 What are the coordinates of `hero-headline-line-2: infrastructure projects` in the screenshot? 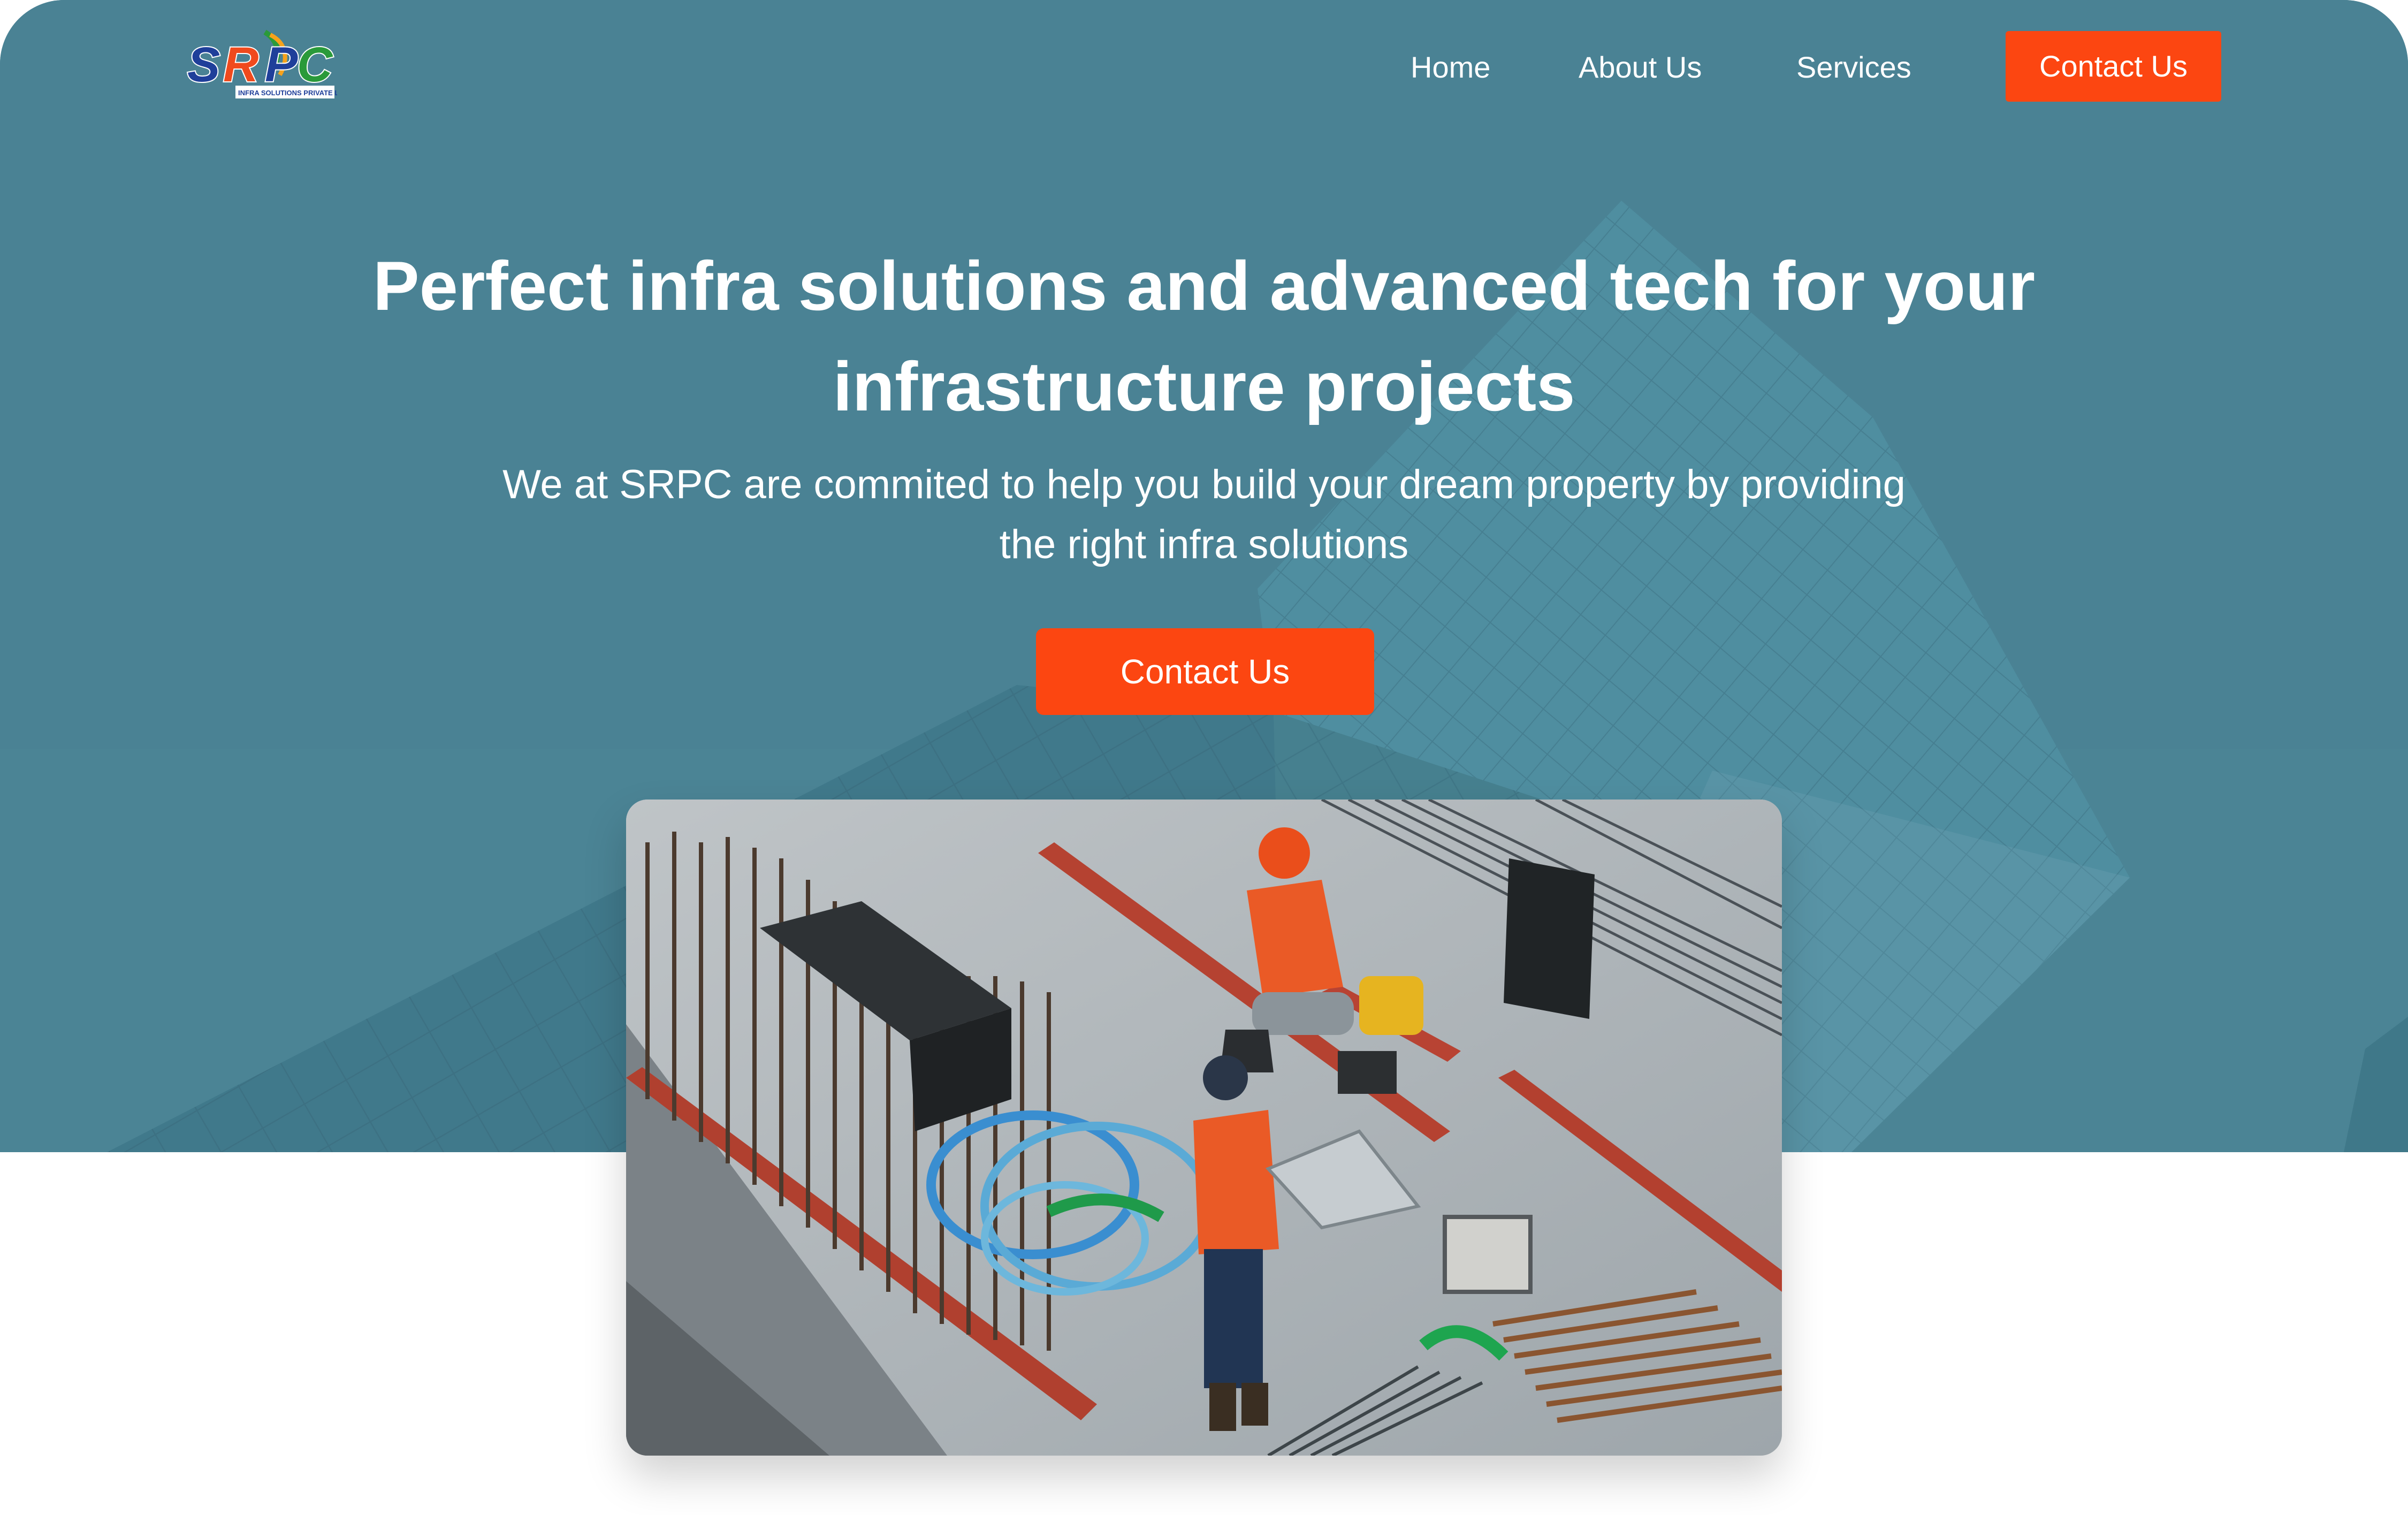 It's located at (1204, 386).